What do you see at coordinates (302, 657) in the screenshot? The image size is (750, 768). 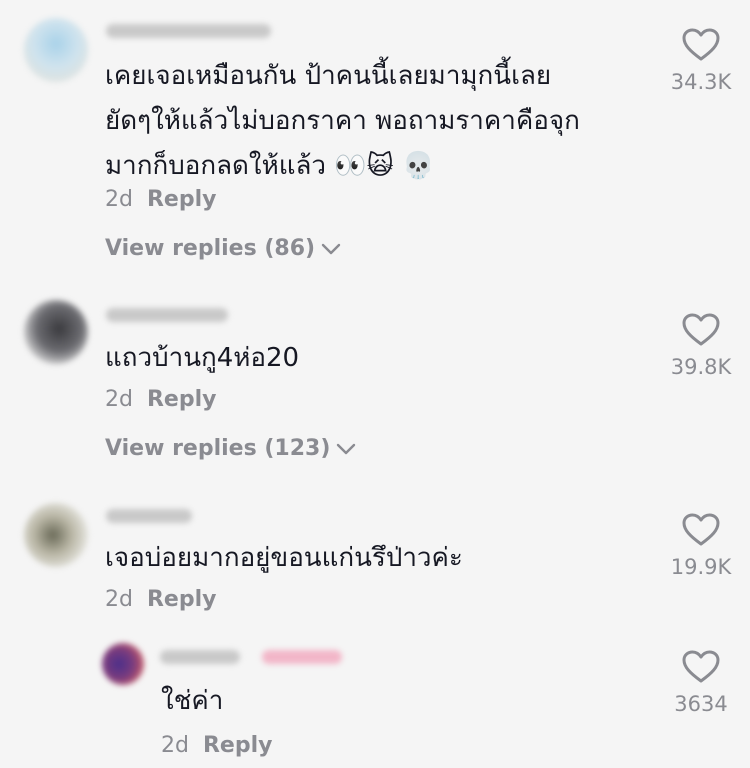 I see `creator-tag-blurred` at bounding box center [302, 657].